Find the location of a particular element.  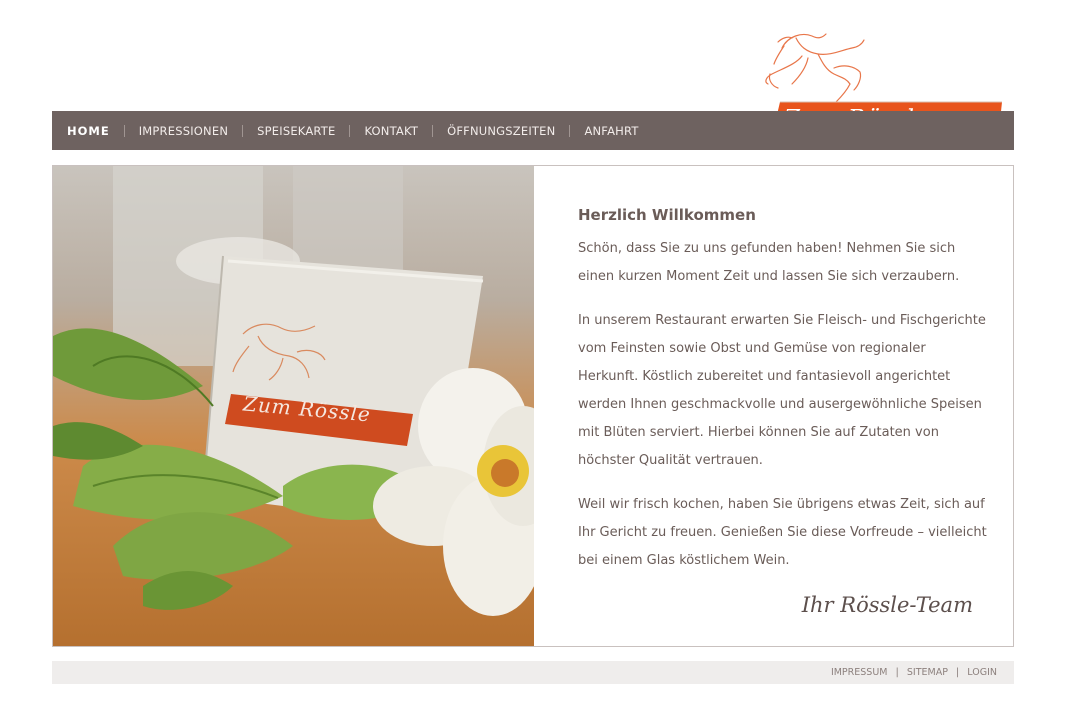

footer-bar: IMPRESSUM | SITEMAP | LOGIN is located at coordinates (533, 672).